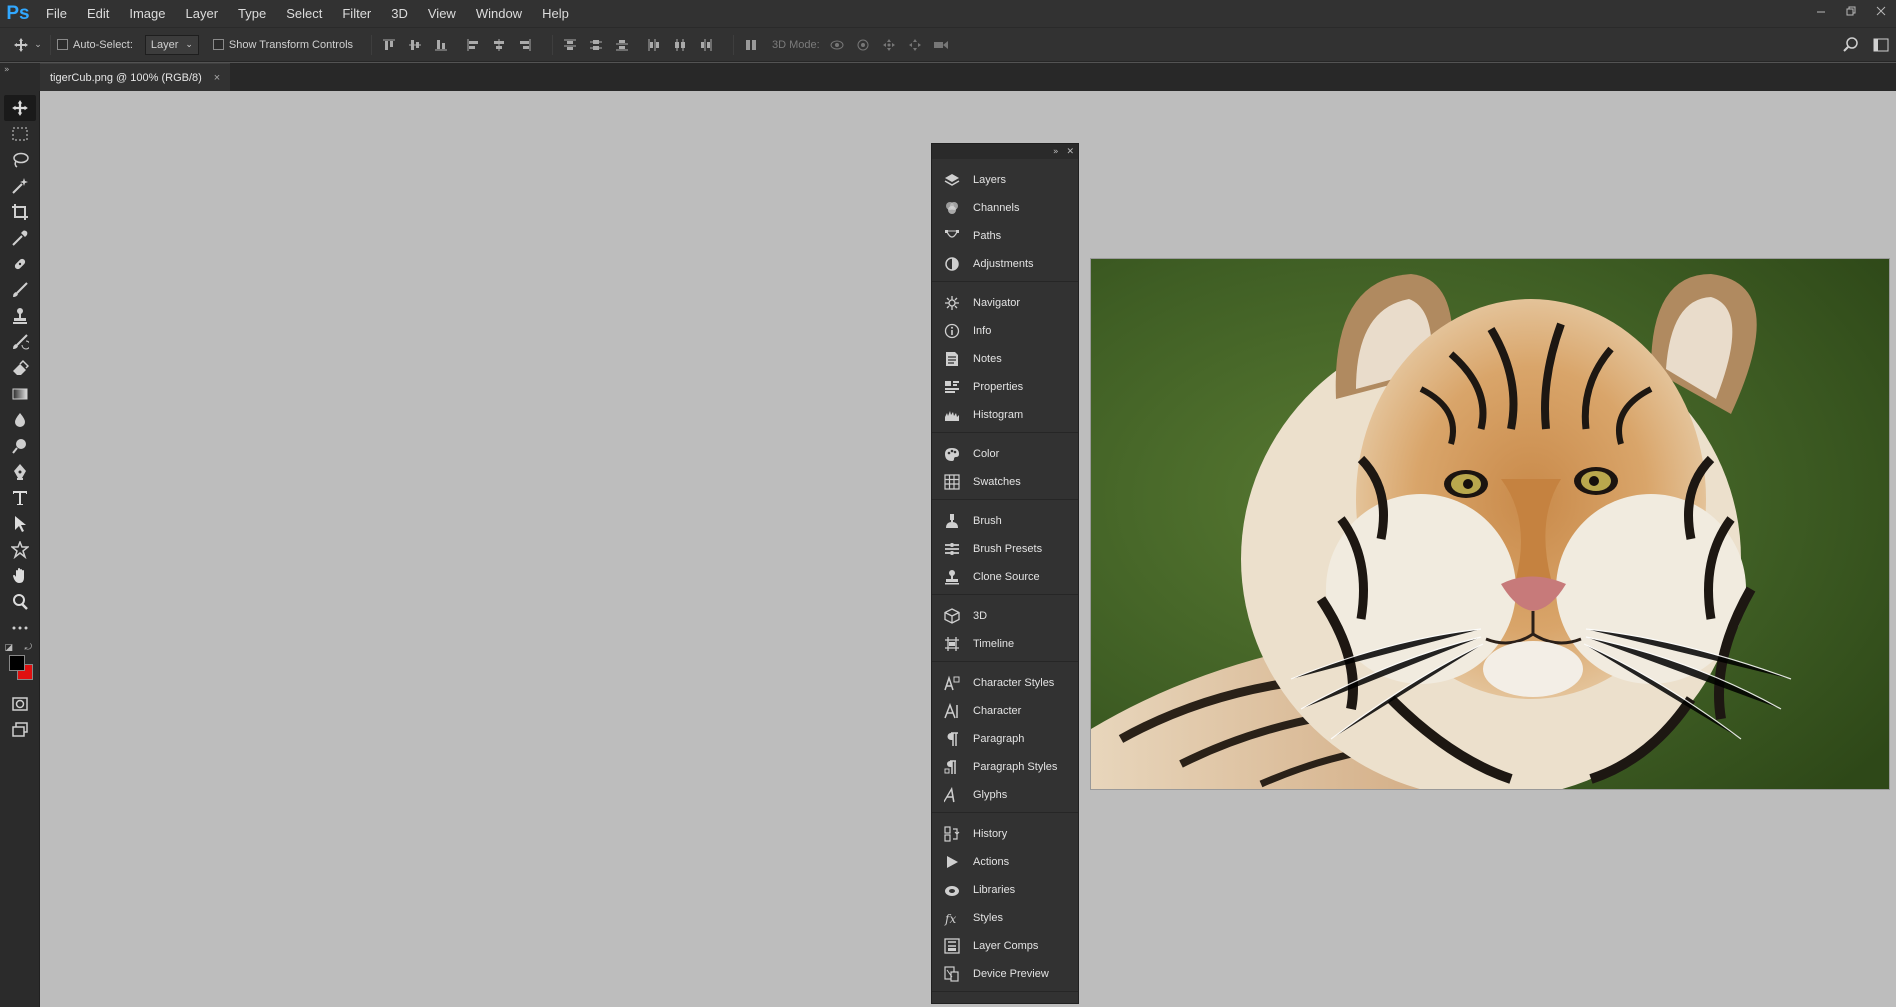 This screenshot has width=1896, height=1007. What do you see at coordinates (1005, 180) in the screenshot?
I see `panel-button-layers: Layers` at bounding box center [1005, 180].